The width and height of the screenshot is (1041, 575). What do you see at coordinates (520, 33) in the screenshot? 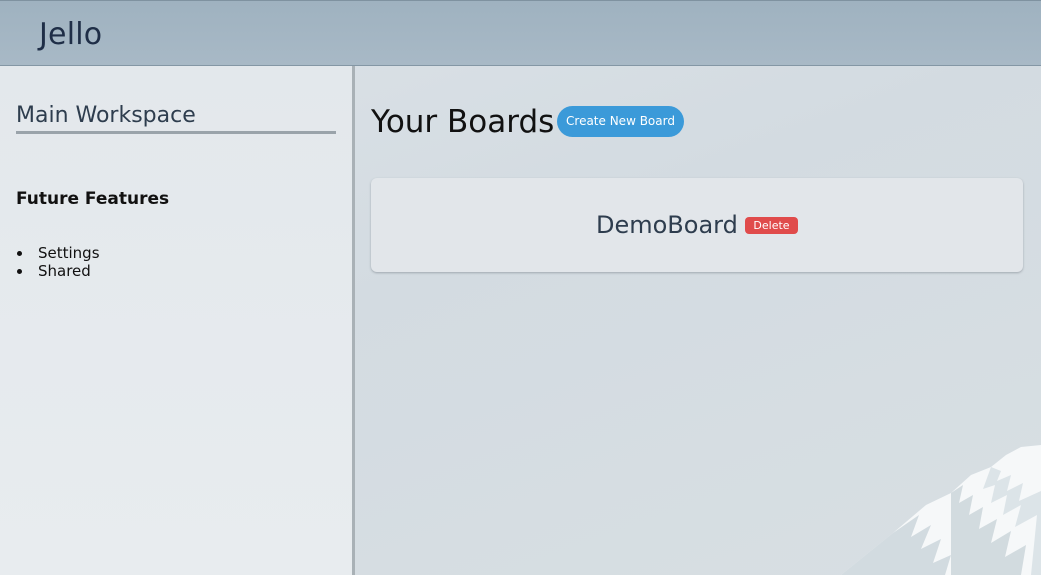
I see `app-header: Jello` at bounding box center [520, 33].